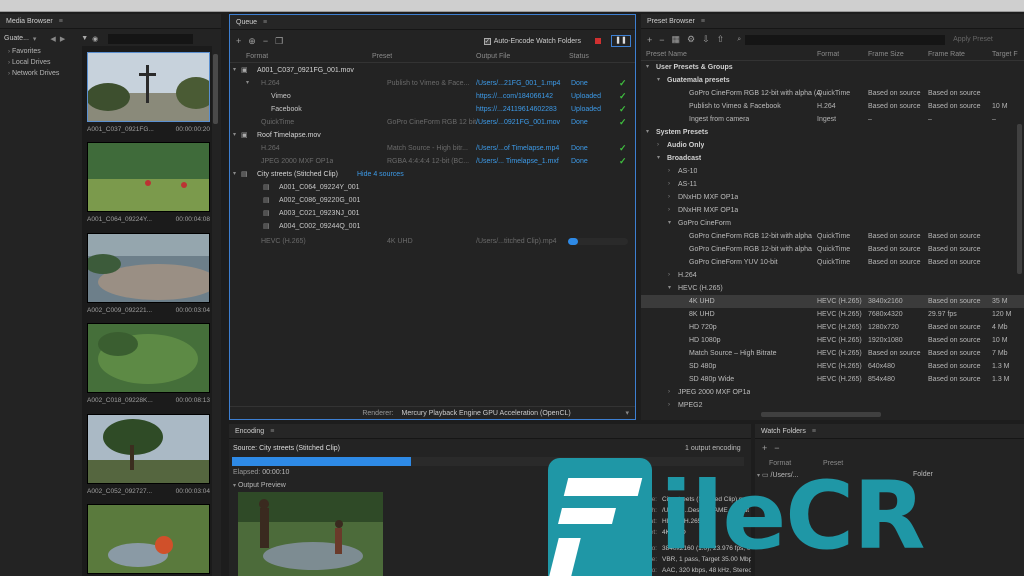 This screenshot has height=576, width=1024. I want to click on tree-item-local-drives: › Local Drives, so click(33, 64).